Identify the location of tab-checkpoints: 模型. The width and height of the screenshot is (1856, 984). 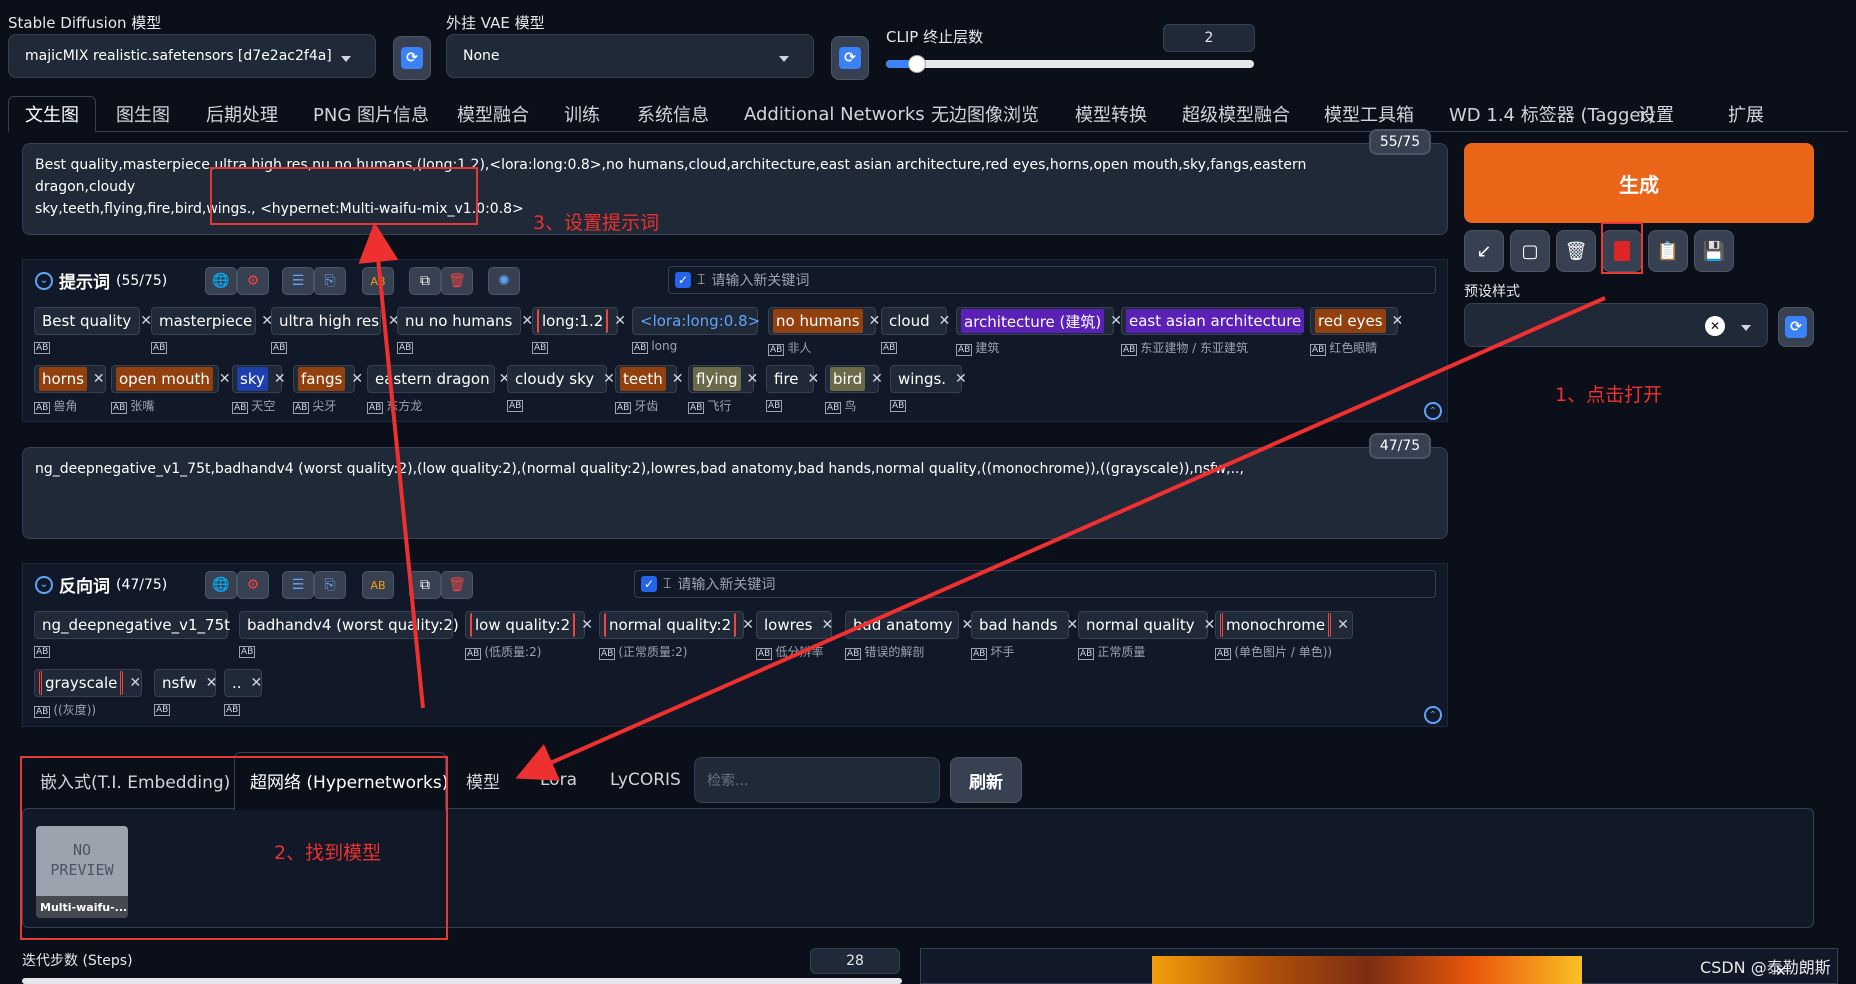
(483, 780).